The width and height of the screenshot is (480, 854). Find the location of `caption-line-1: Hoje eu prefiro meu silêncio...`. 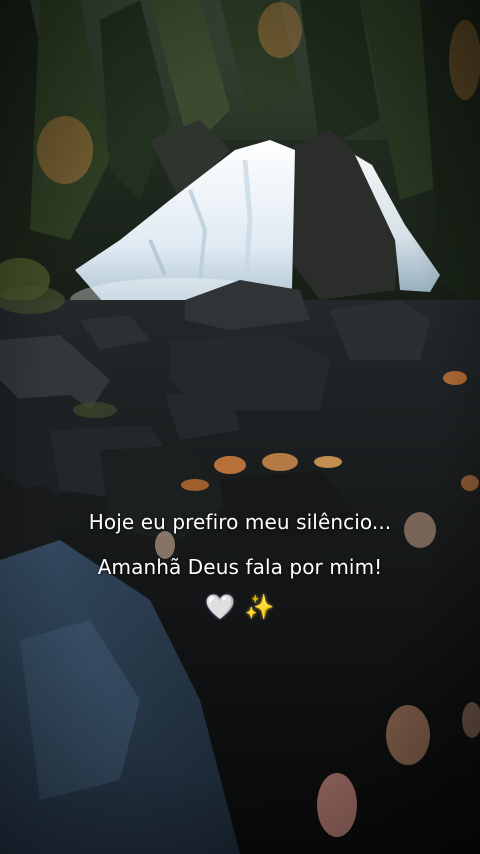

caption-line-1: Hoje eu prefiro meu silêncio... is located at coordinates (240, 522).